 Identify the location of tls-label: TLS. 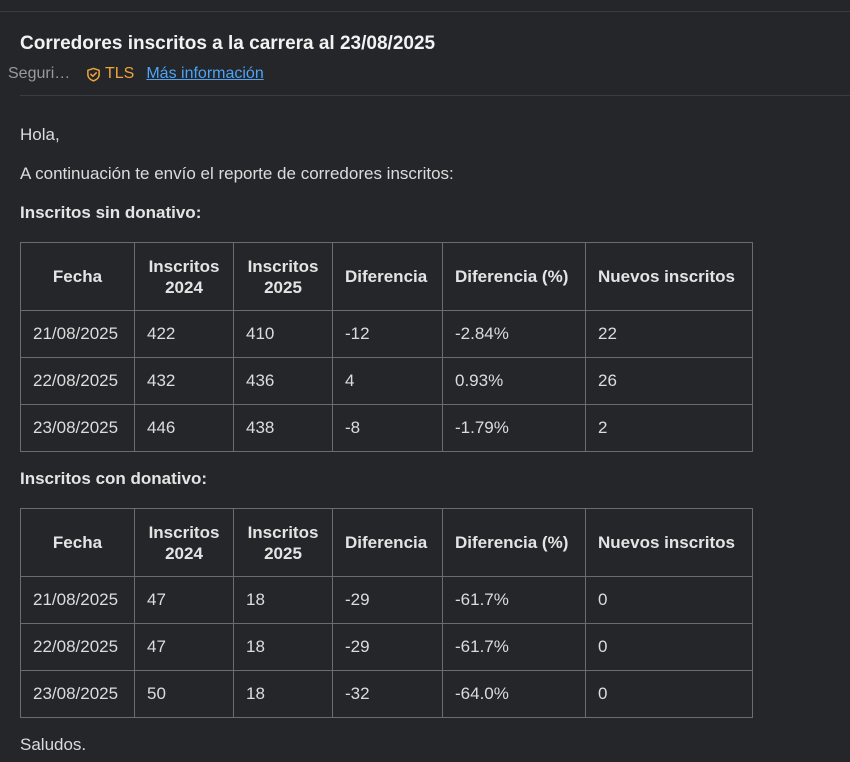
(120, 73).